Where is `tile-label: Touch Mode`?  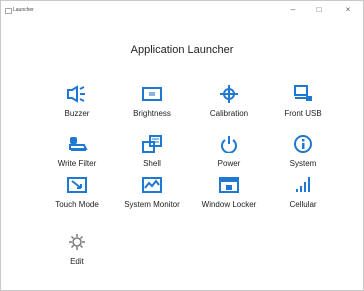
tile-label: Touch Mode is located at coordinates (77, 204).